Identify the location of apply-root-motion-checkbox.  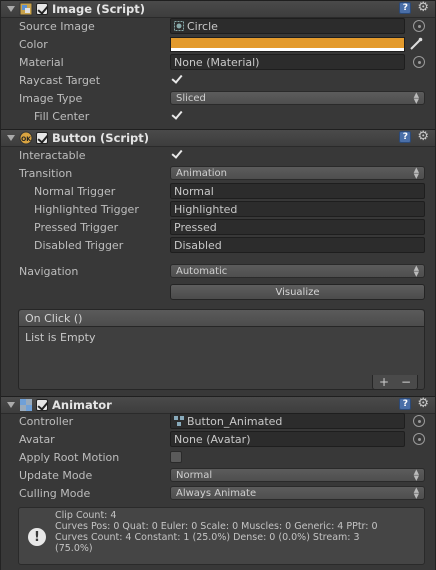
(176, 457).